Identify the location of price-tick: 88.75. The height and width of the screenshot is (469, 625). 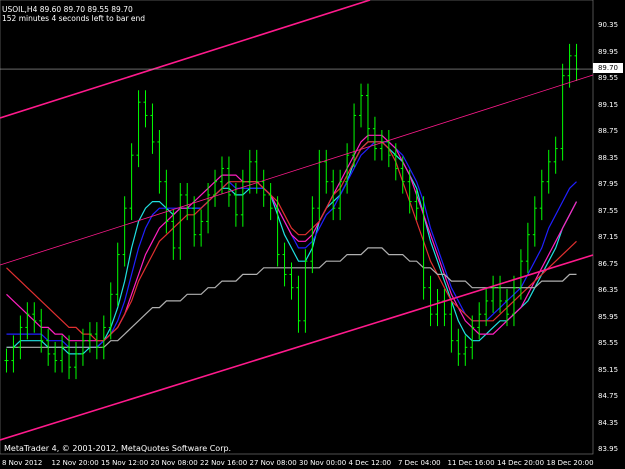
(608, 131).